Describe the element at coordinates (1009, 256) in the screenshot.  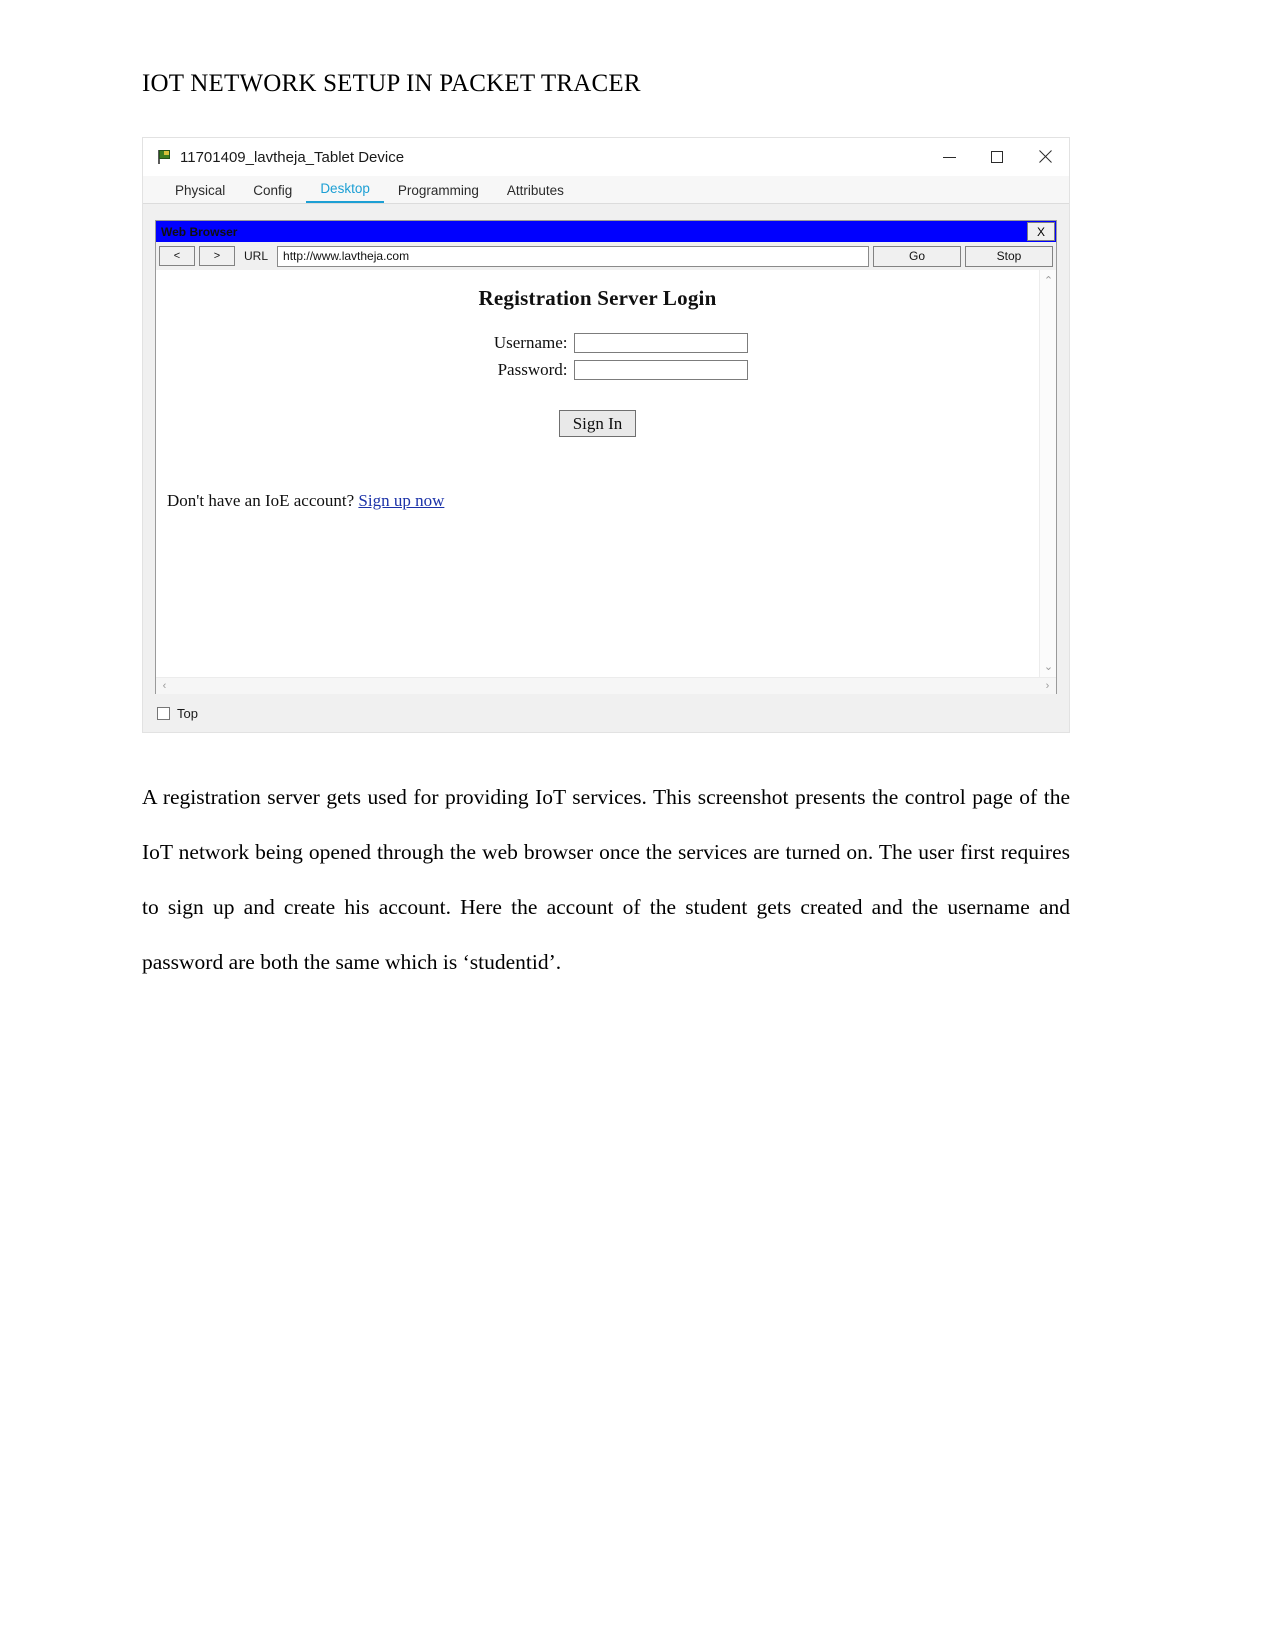
I see `stop-button: Stop` at that location.